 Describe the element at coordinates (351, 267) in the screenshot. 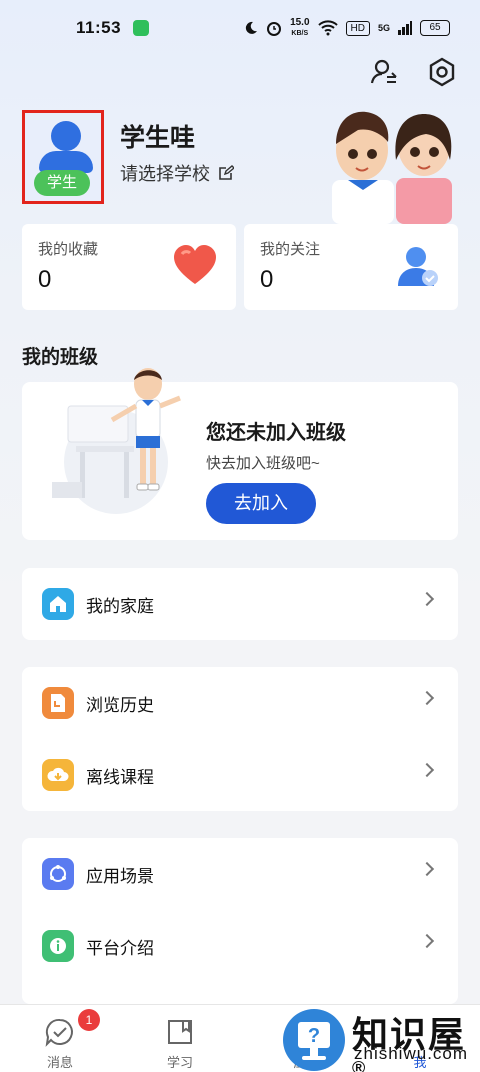

I see `following-card: 我的关注 0` at that location.